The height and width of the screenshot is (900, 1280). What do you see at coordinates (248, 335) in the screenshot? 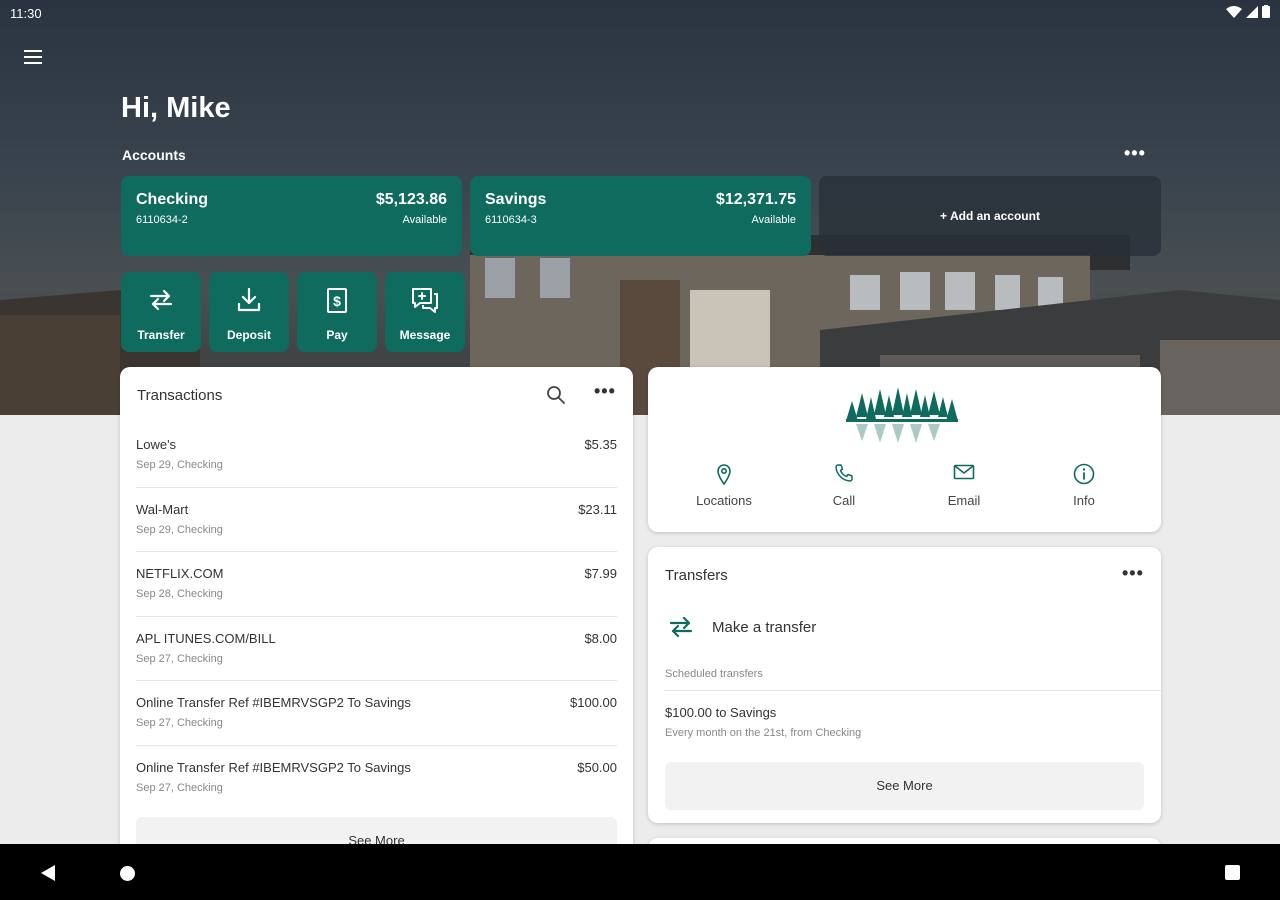
I see `quick-action-label: Deposit` at bounding box center [248, 335].